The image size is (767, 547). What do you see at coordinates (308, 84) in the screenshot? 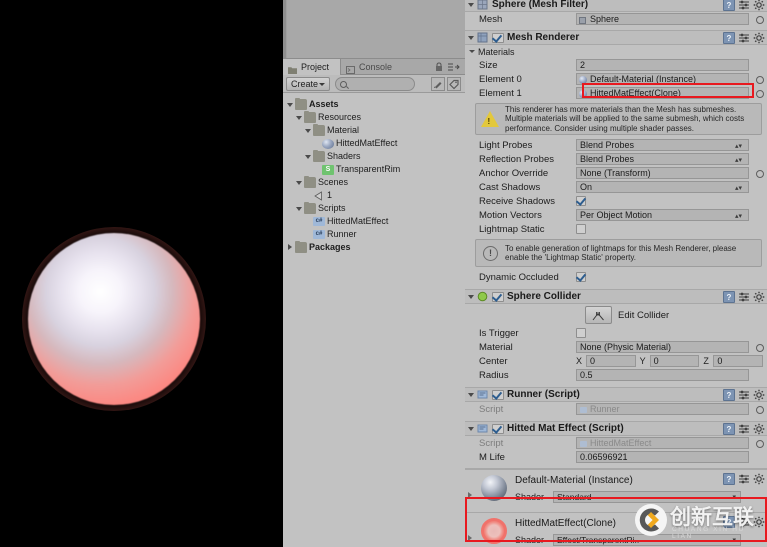
I see `create-button: Create` at bounding box center [308, 84].